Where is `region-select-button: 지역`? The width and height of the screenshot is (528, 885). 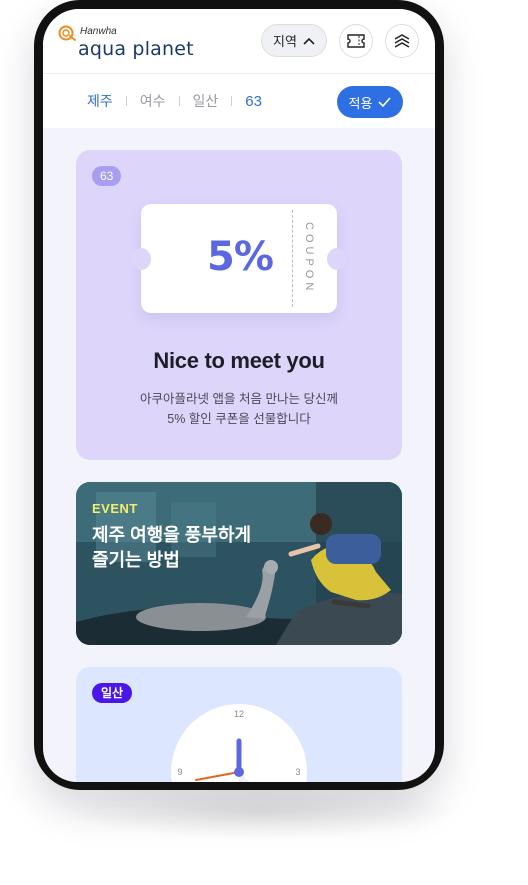 region-select-button: 지역 is located at coordinates (294, 40).